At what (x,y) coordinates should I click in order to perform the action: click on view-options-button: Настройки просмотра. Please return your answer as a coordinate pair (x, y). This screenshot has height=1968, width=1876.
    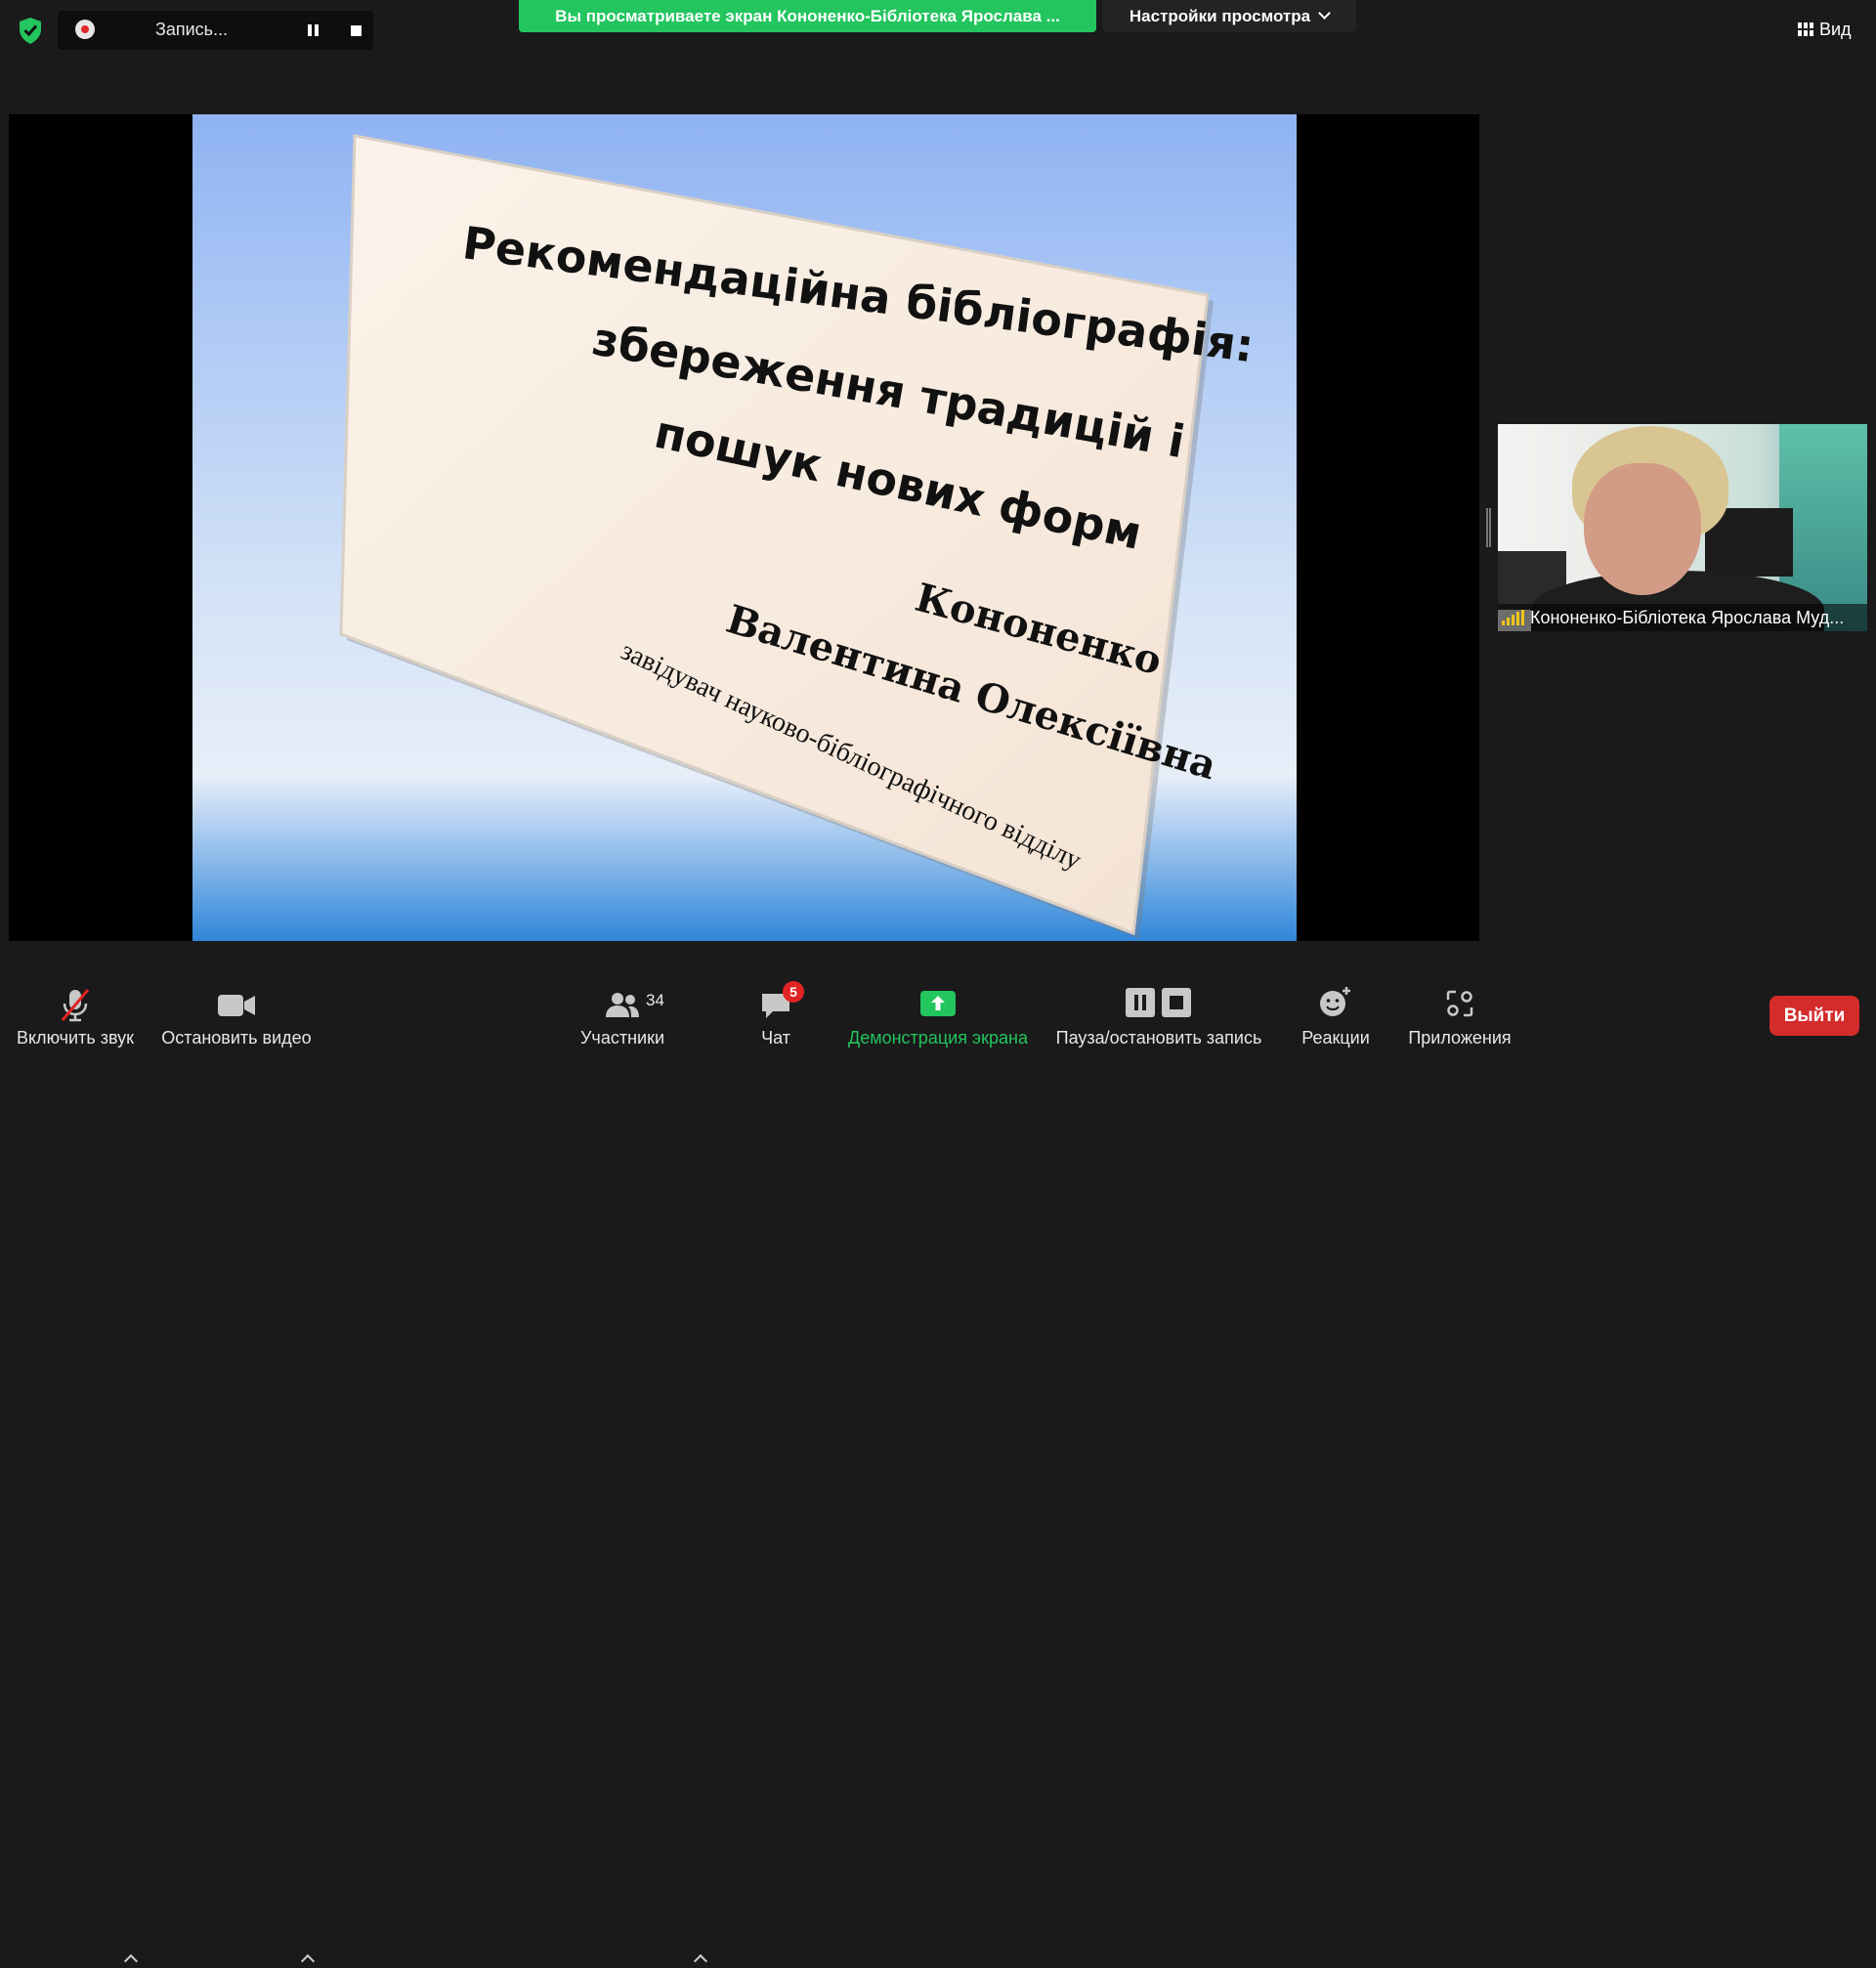
    Looking at the image, I should click on (1229, 16).